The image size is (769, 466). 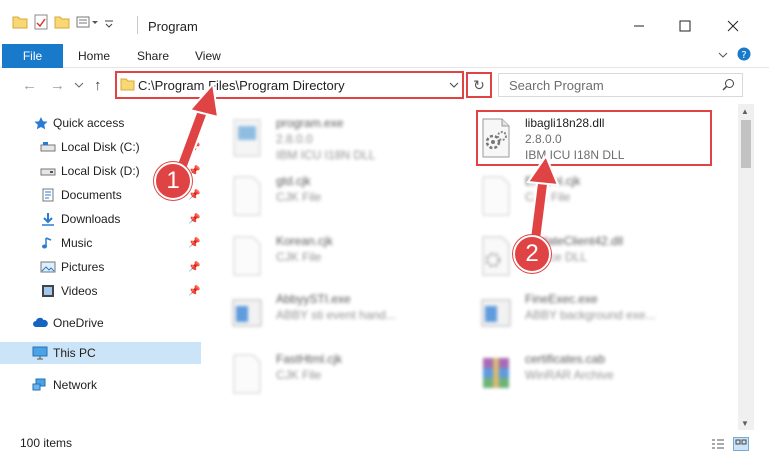 I want to click on tab-share: Share, so click(x=153, y=56).